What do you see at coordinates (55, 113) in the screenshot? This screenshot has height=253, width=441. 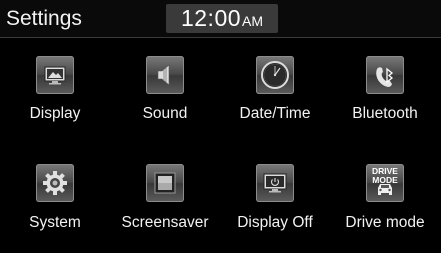 I see `display-label: Display` at bounding box center [55, 113].